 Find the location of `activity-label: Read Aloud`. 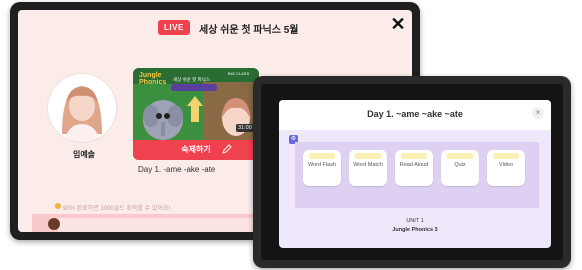

activity-label: Read Aloud is located at coordinates (414, 165).